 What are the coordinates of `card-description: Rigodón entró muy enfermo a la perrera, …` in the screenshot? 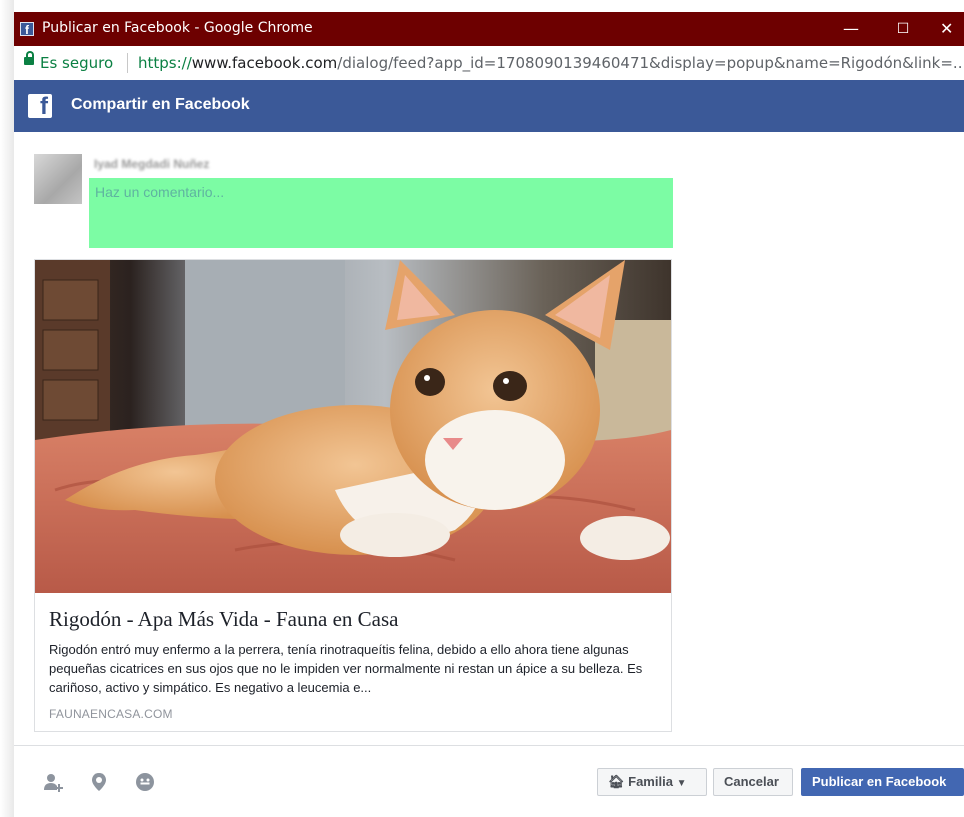 It's located at (346, 668).